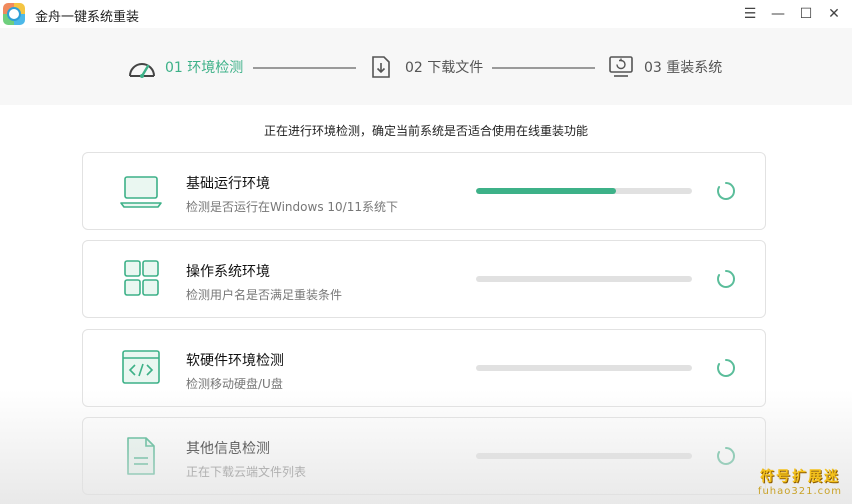  Describe the element at coordinates (683, 68) in the screenshot. I see `step-label: 03 重装系统` at that location.